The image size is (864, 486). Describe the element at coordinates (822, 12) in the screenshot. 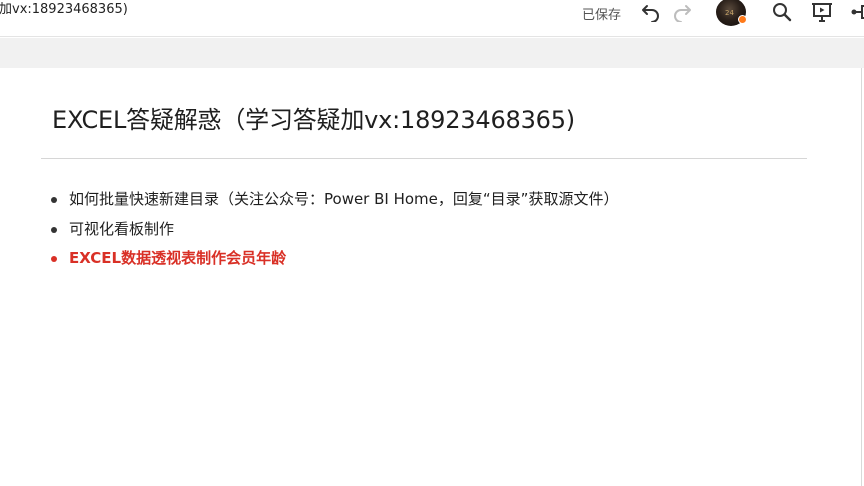

I see `present-icon` at that location.